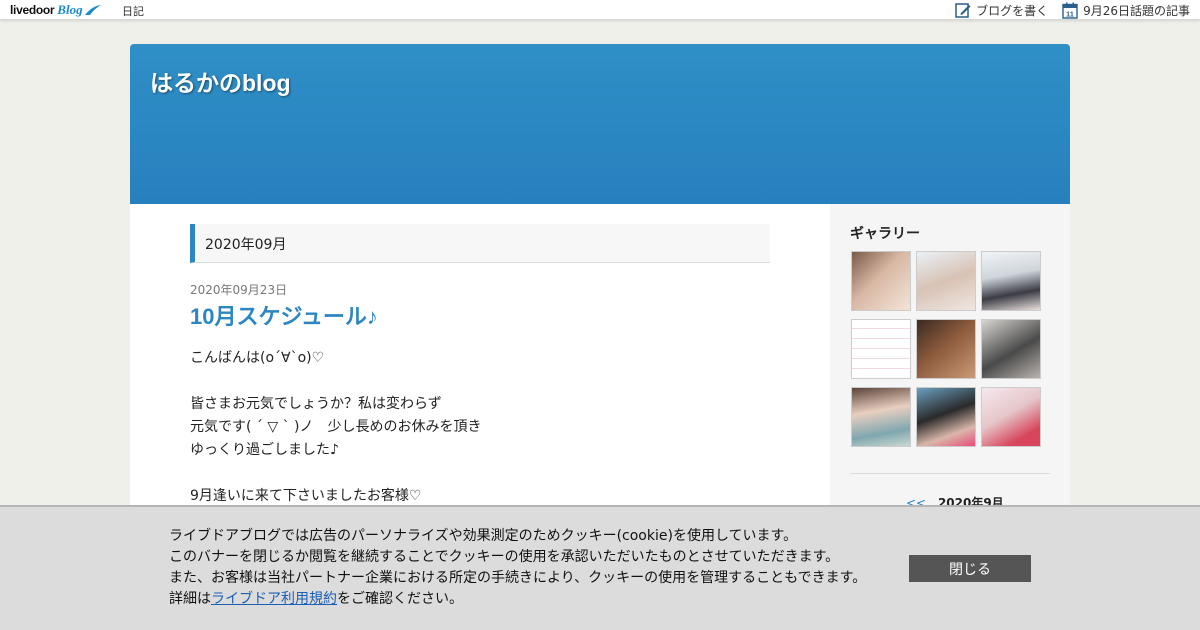 The image size is (1200, 630). Describe the element at coordinates (257, 358) in the screenshot. I see `post-body-line: こんばんは(o´∀`o)♡` at that location.